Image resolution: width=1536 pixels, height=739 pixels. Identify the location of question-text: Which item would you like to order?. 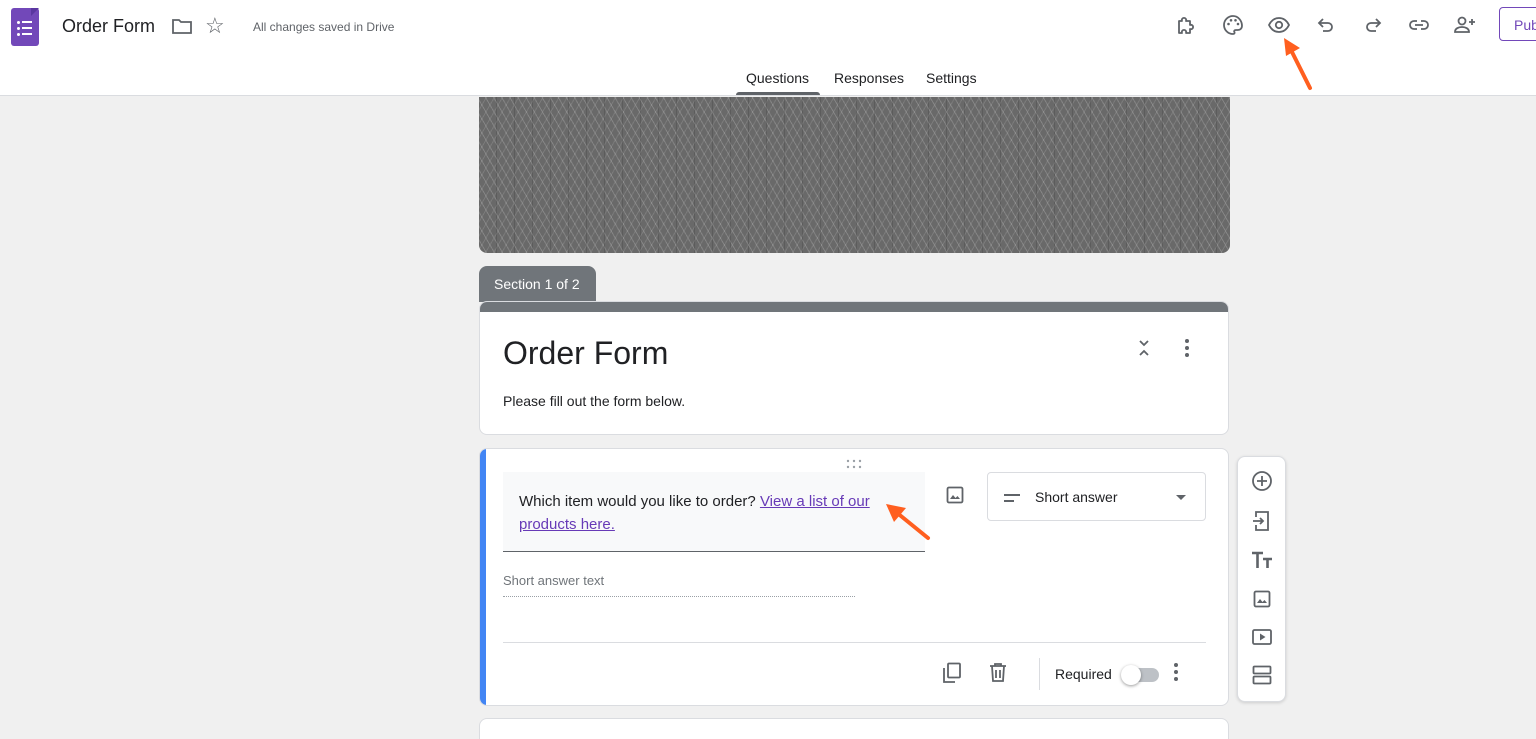
(639, 501).